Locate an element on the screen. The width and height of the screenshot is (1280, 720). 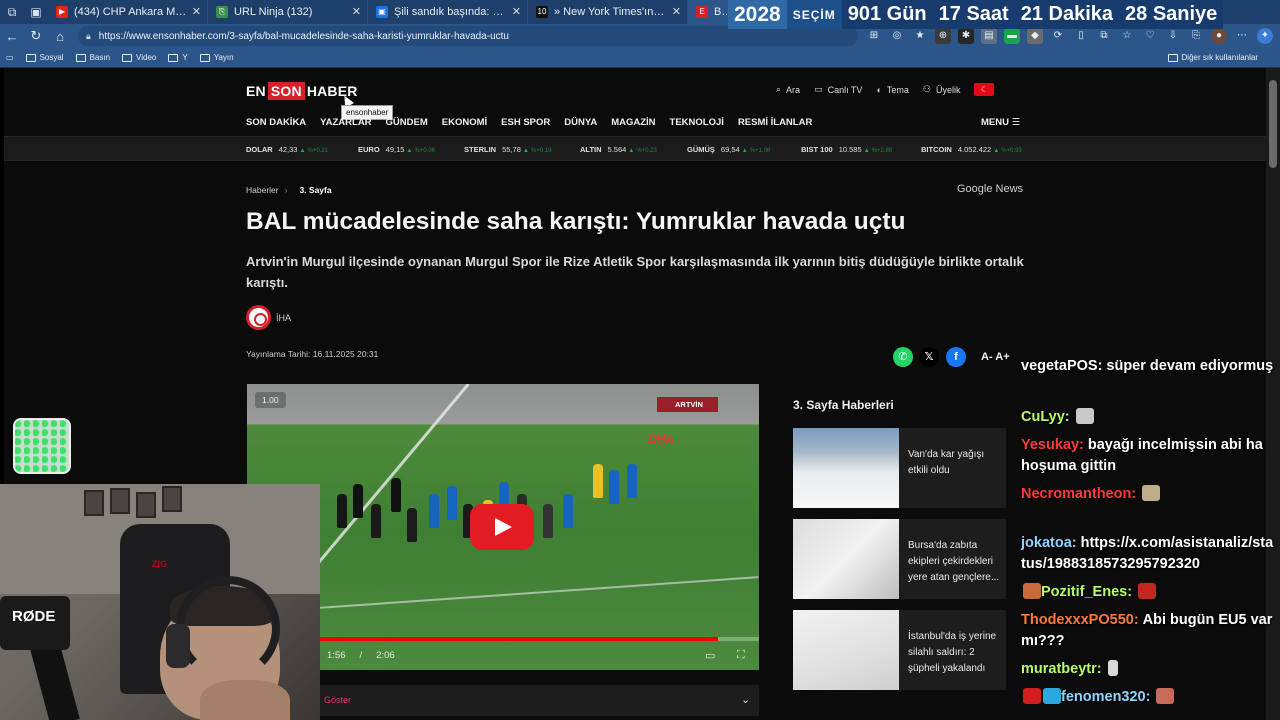
ensonhaber-icon: E is located at coordinates (702, 12).